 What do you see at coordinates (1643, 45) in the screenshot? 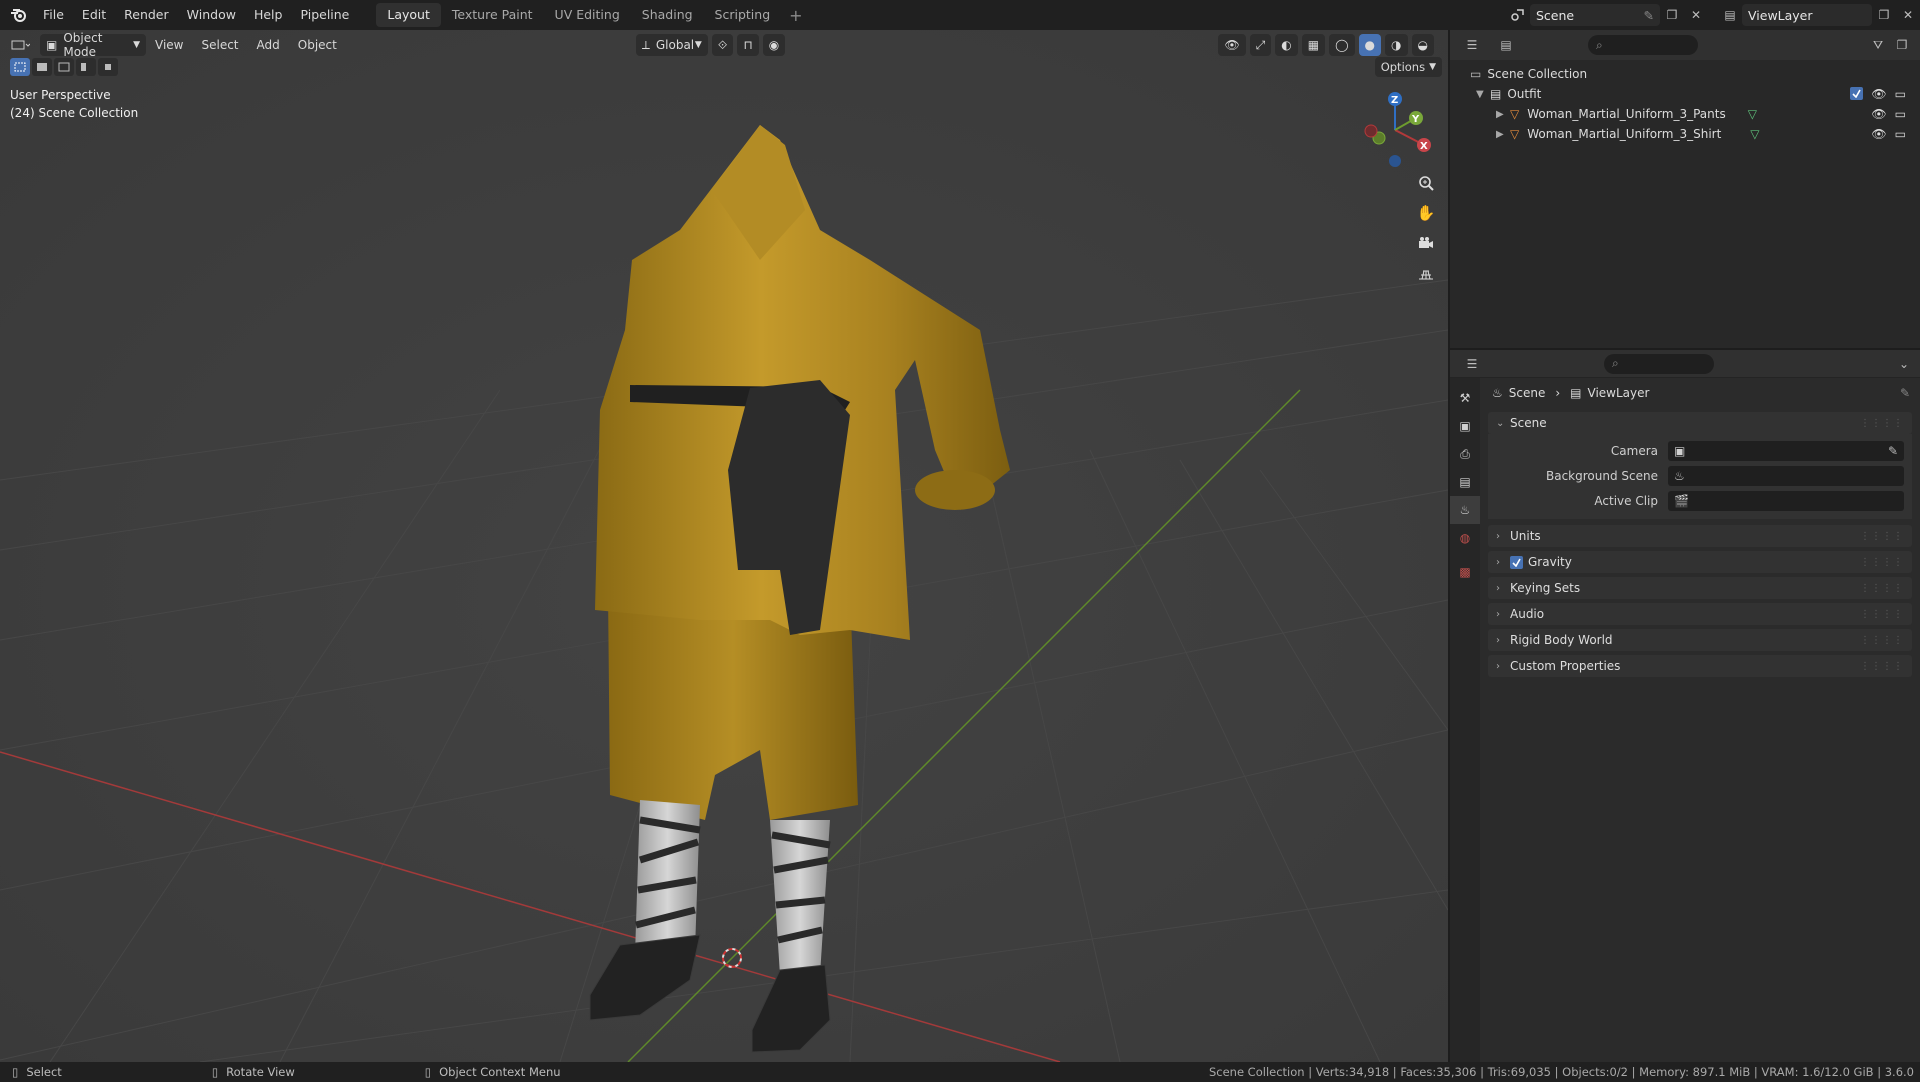
I see `outliner-search-input: ⌕` at bounding box center [1643, 45].